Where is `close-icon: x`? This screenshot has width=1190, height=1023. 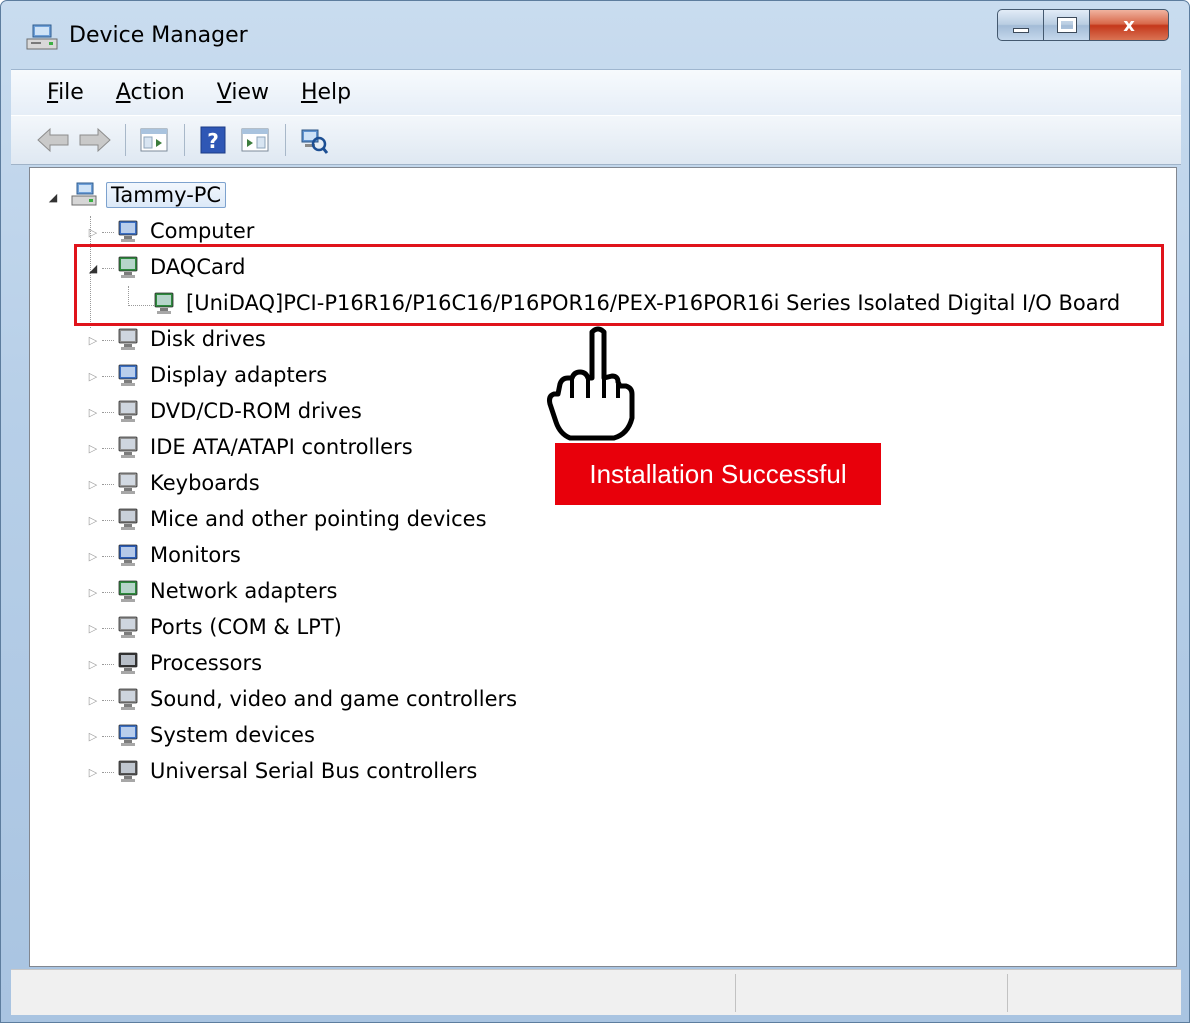
close-icon: x is located at coordinates (1129, 25).